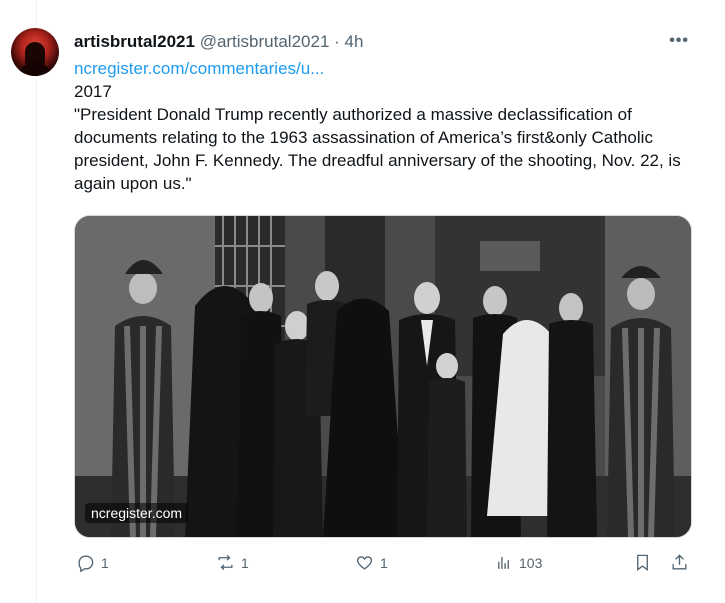  Describe the element at coordinates (531, 562) in the screenshot. I see `views-count: 103` at that location.